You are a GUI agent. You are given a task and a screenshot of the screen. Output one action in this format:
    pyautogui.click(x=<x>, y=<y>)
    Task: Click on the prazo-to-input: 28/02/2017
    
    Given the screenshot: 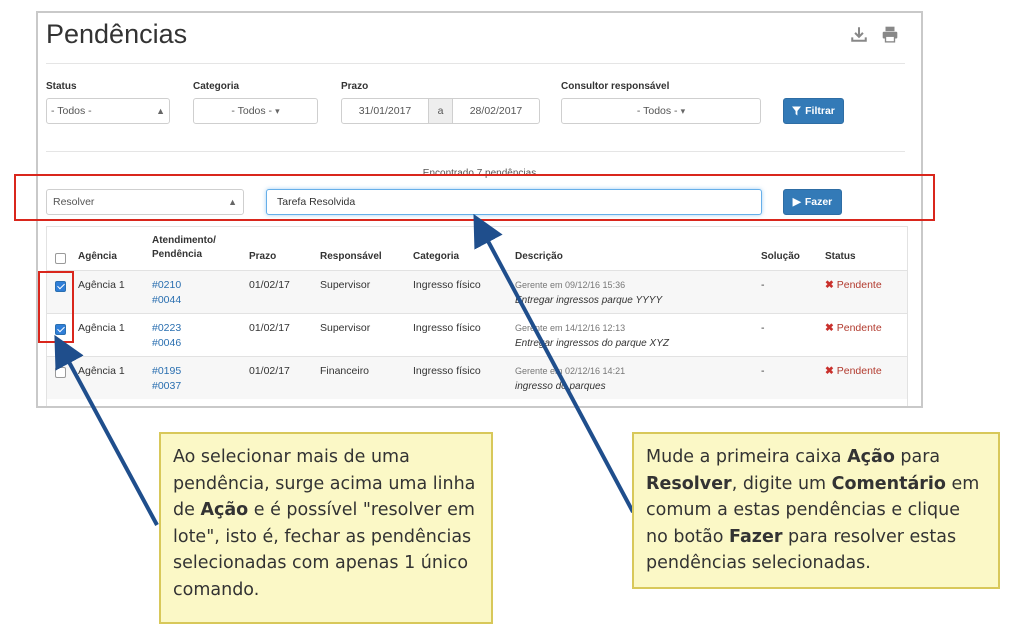 What is the action you would take?
    pyautogui.click(x=496, y=111)
    